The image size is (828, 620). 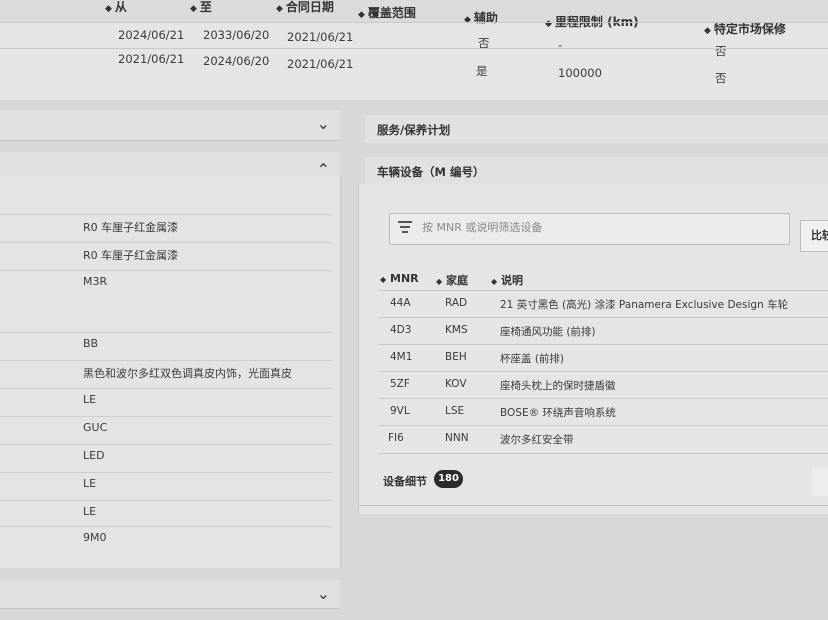 I want to click on column-header-family: ◆ 家庭, so click(x=452, y=280).